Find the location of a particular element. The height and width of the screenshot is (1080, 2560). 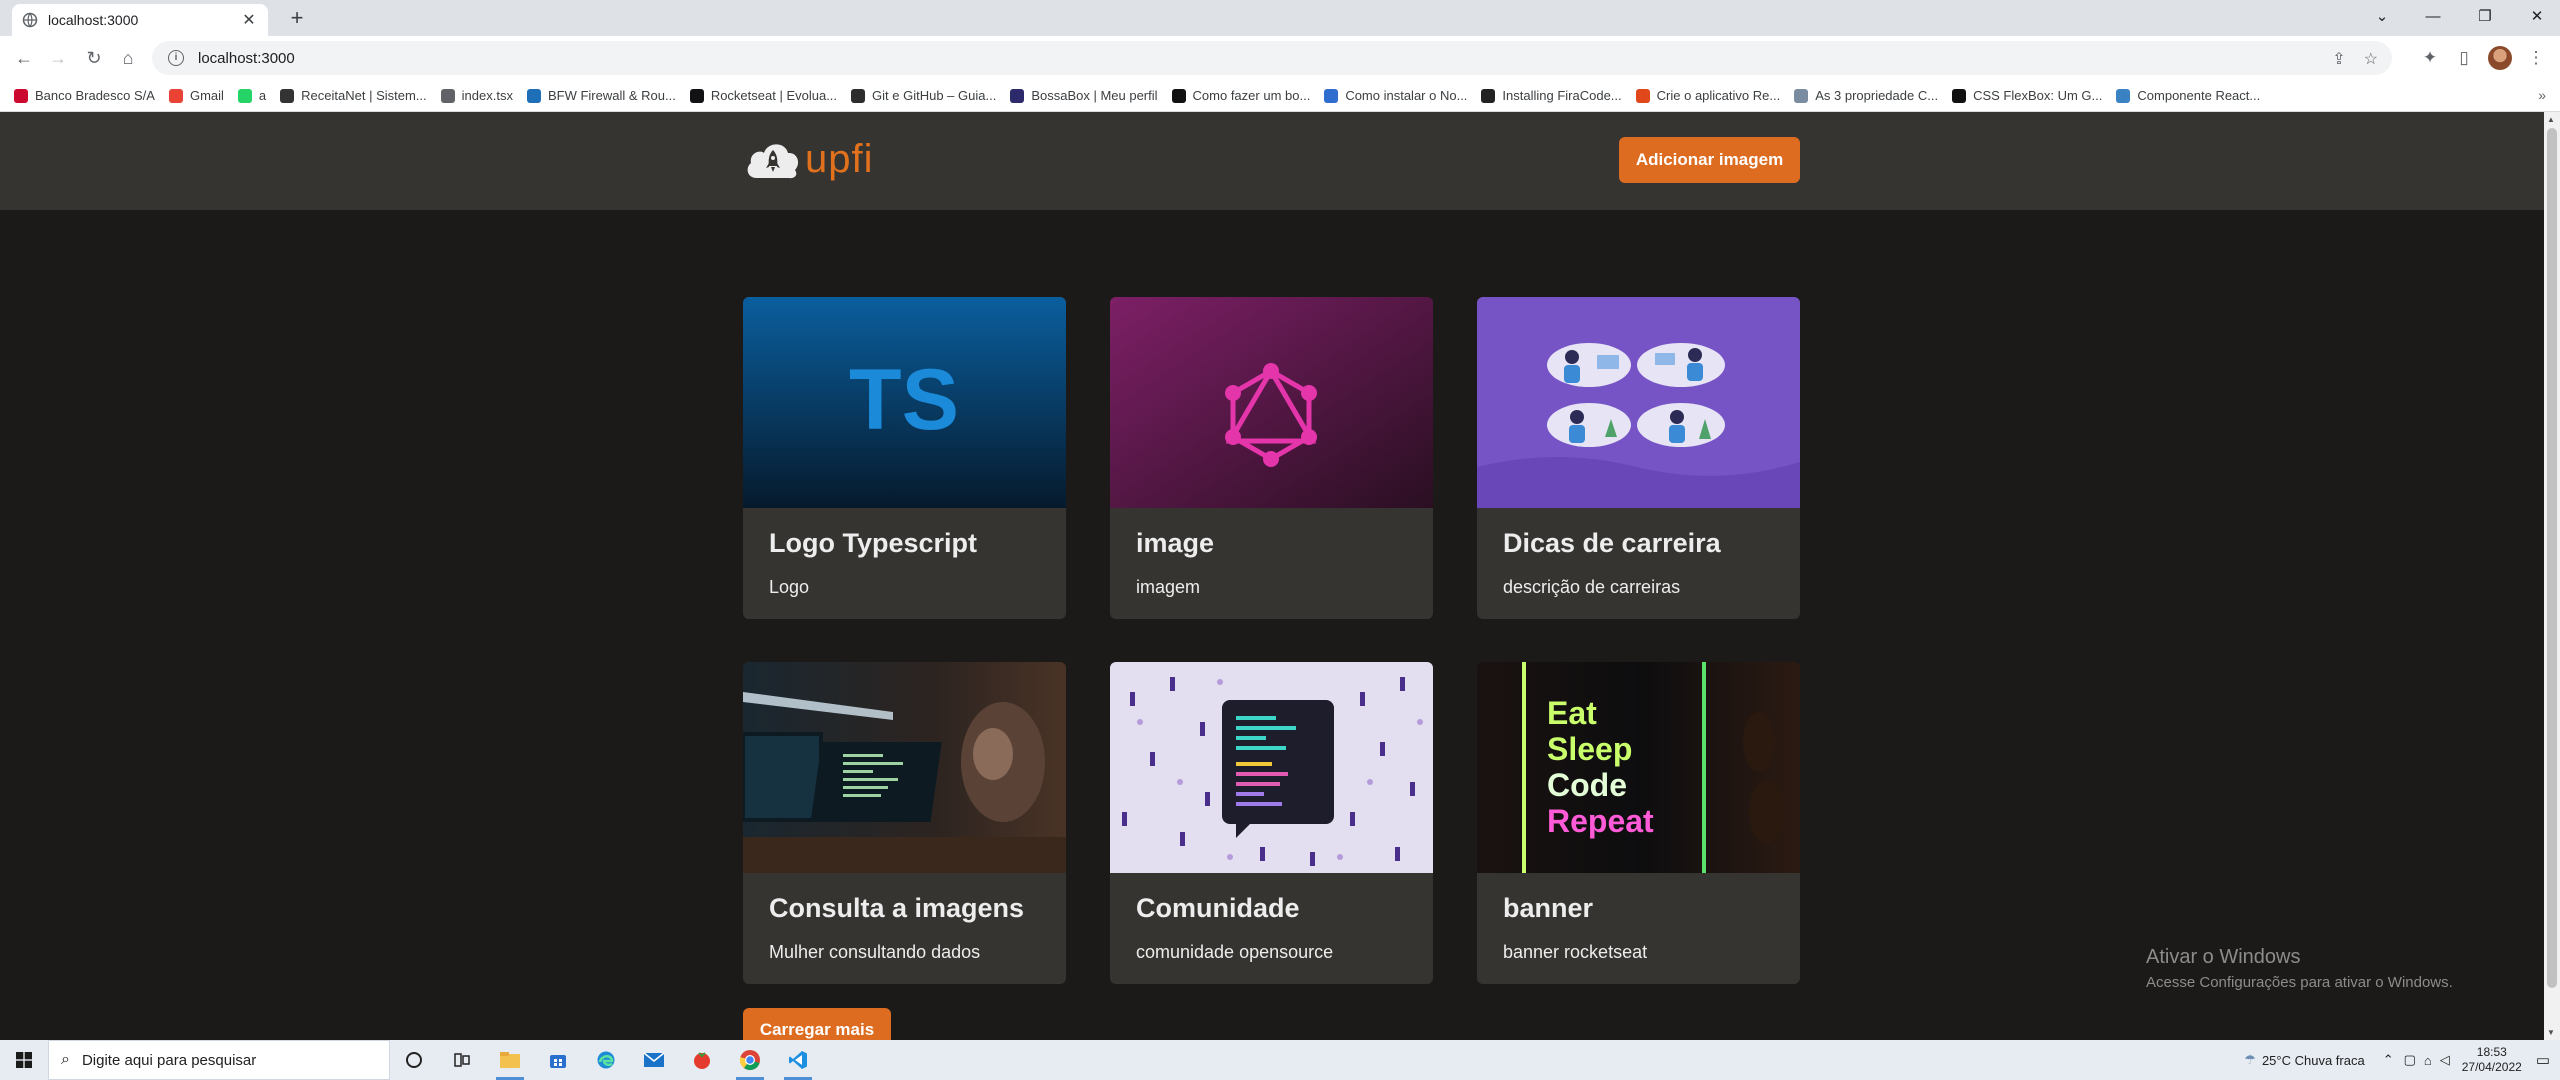

task-view-icon is located at coordinates (462, 1060).